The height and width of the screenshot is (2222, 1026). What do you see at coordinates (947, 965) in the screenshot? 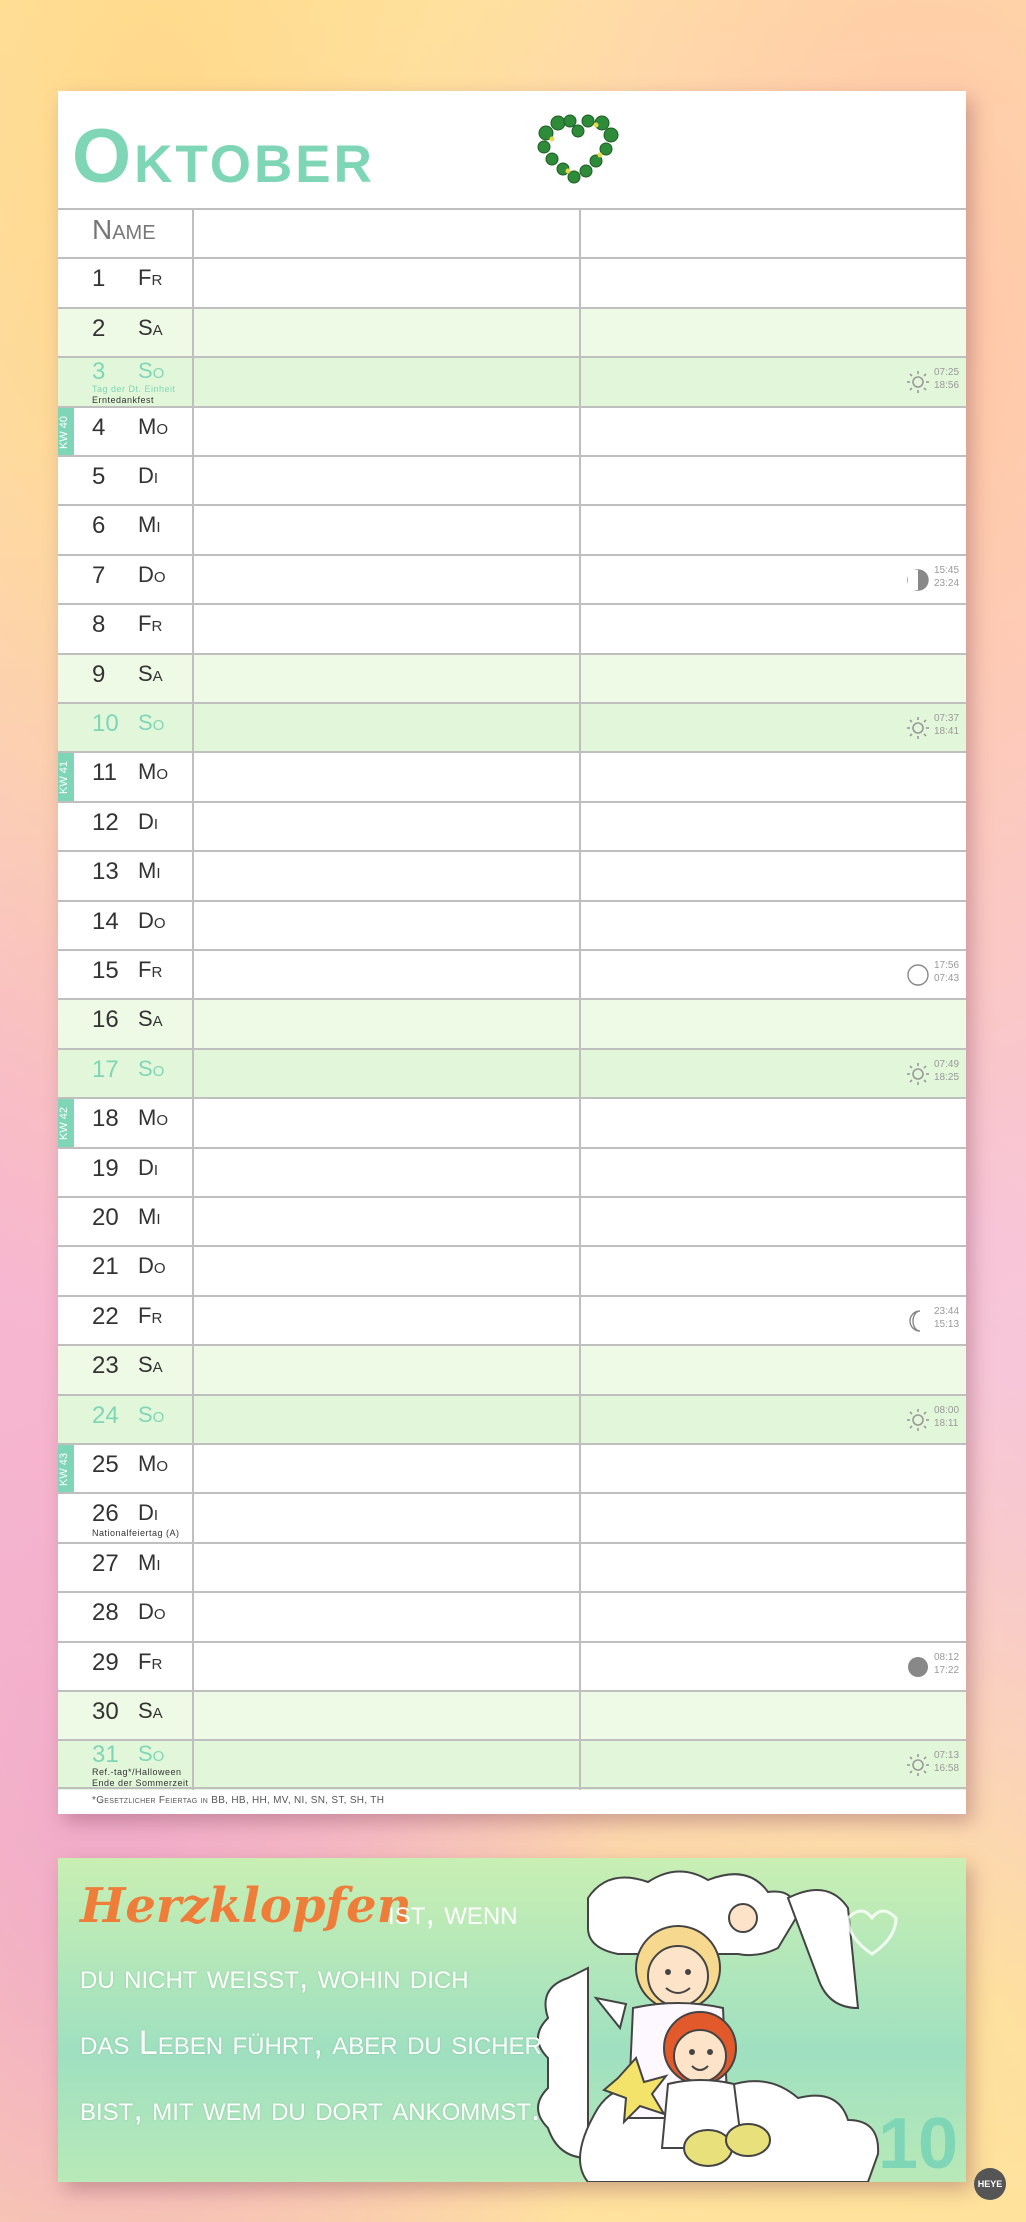
I see `astro-time-1: 17:56` at bounding box center [947, 965].